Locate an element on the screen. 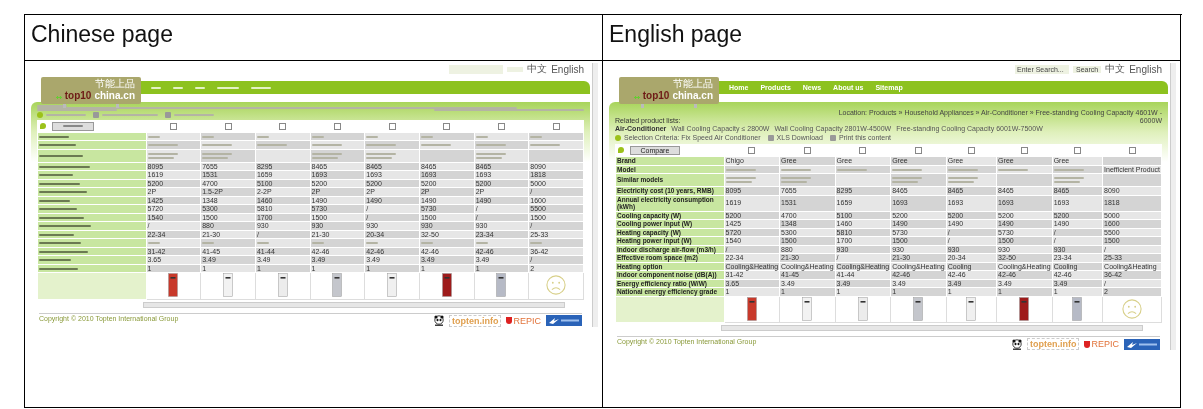 This screenshot has width=1203, height=409. compare-button is located at coordinates (72, 126).